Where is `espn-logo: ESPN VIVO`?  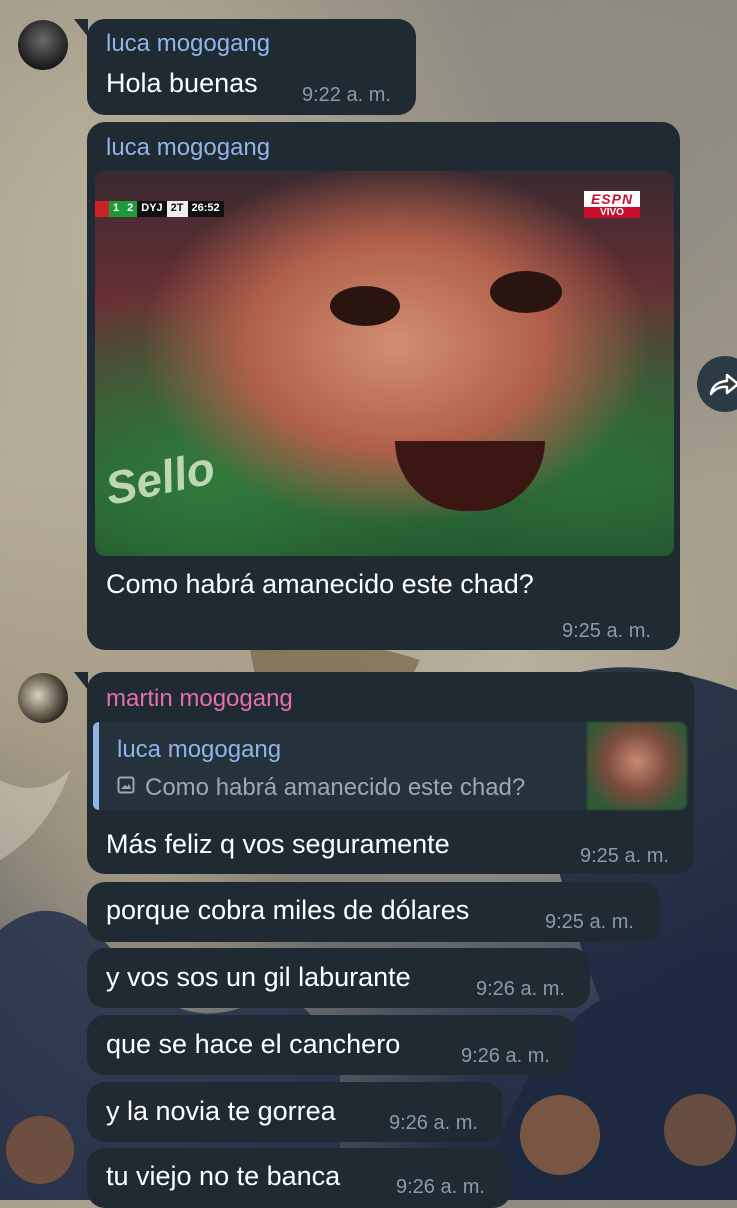 espn-logo: ESPN VIVO is located at coordinates (612, 204).